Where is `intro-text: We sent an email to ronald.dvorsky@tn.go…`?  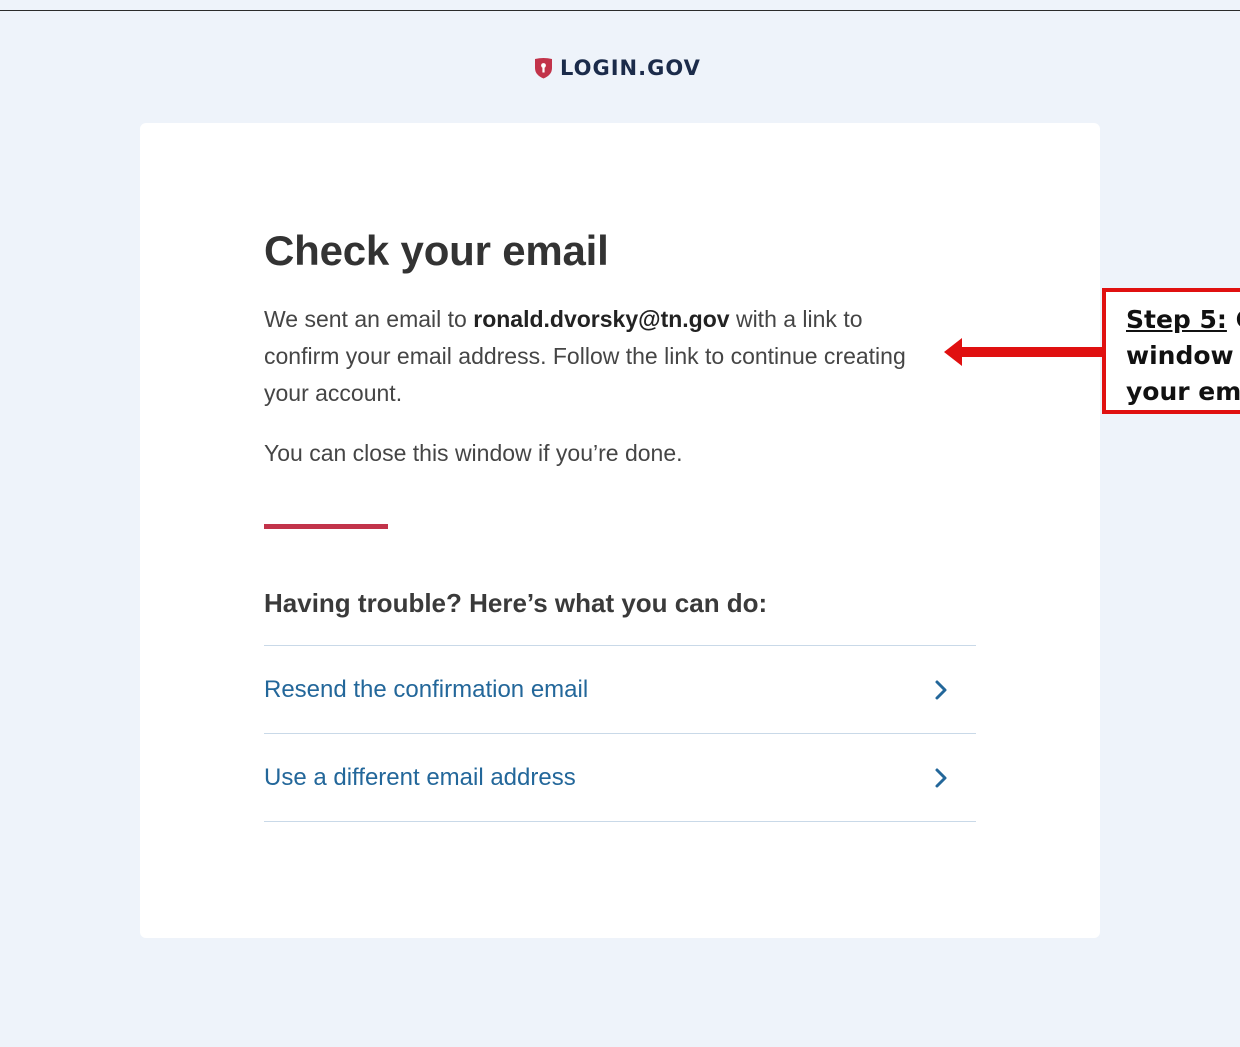
intro-text: We sent an email to ronald.dvorsky@tn.go… is located at coordinates (604, 356).